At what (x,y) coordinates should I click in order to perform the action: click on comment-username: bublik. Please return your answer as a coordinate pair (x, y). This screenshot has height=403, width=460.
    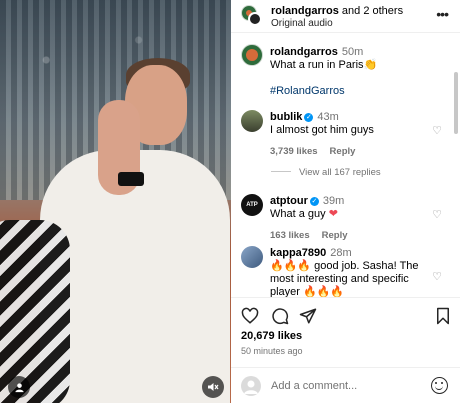
    Looking at the image, I should click on (286, 117).